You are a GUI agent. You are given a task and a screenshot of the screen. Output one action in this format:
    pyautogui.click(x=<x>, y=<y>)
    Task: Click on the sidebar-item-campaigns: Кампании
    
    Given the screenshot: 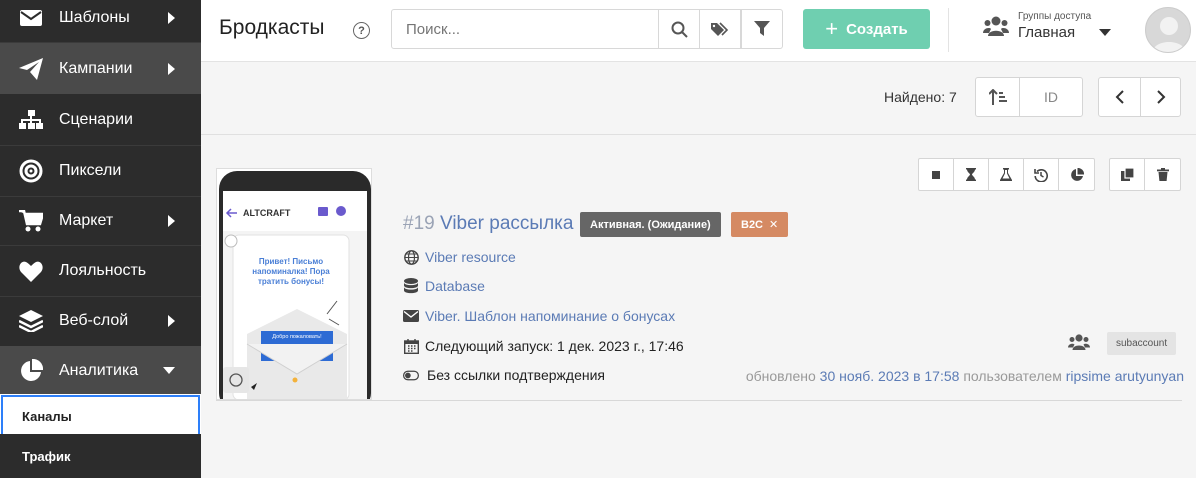 What is the action you would take?
    pyautogui.click(x=100, y=68)
    